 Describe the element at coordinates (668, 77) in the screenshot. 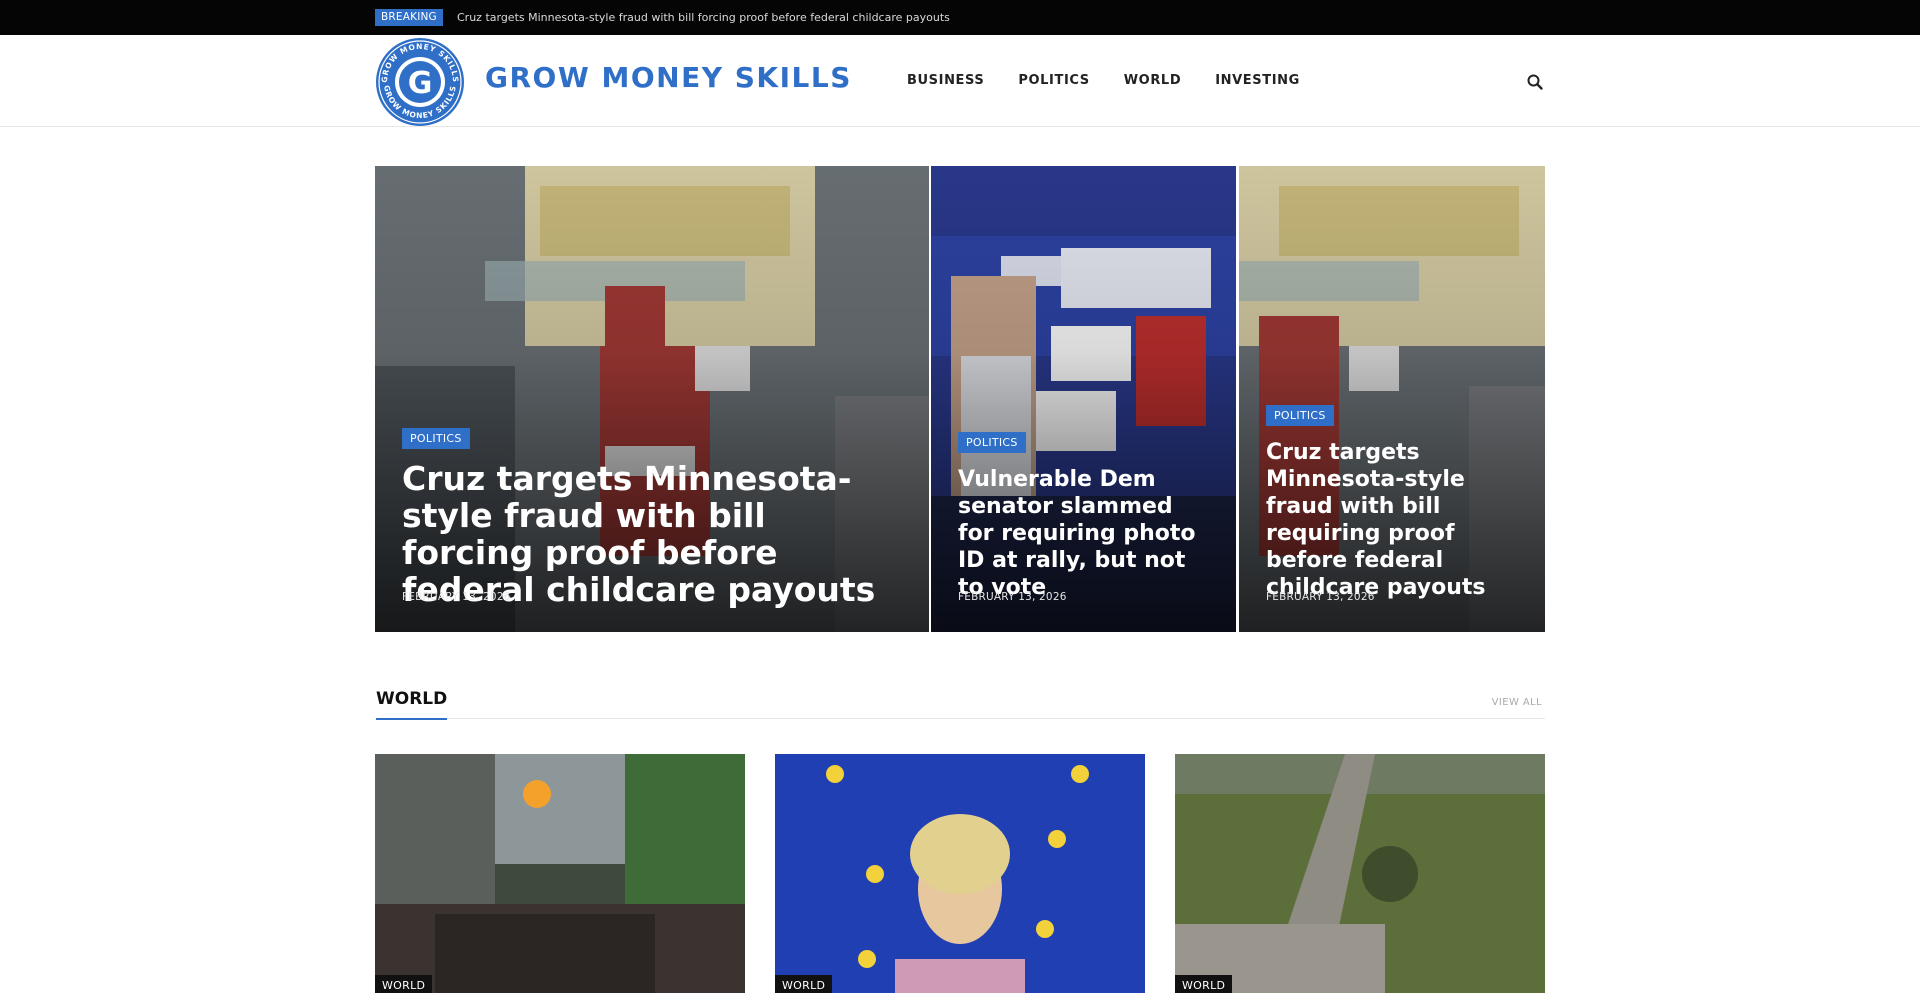

I see `site-logo-text: GROW MONEY SKILLS` at that location.